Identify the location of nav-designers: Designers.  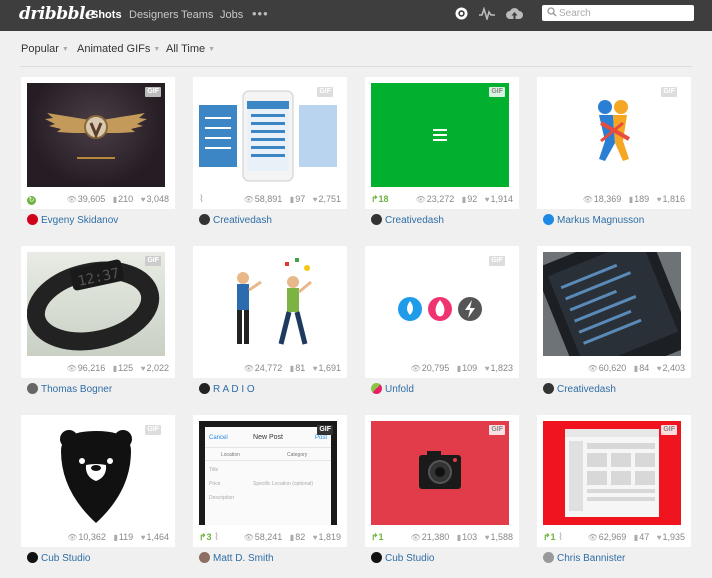
(154, 15).